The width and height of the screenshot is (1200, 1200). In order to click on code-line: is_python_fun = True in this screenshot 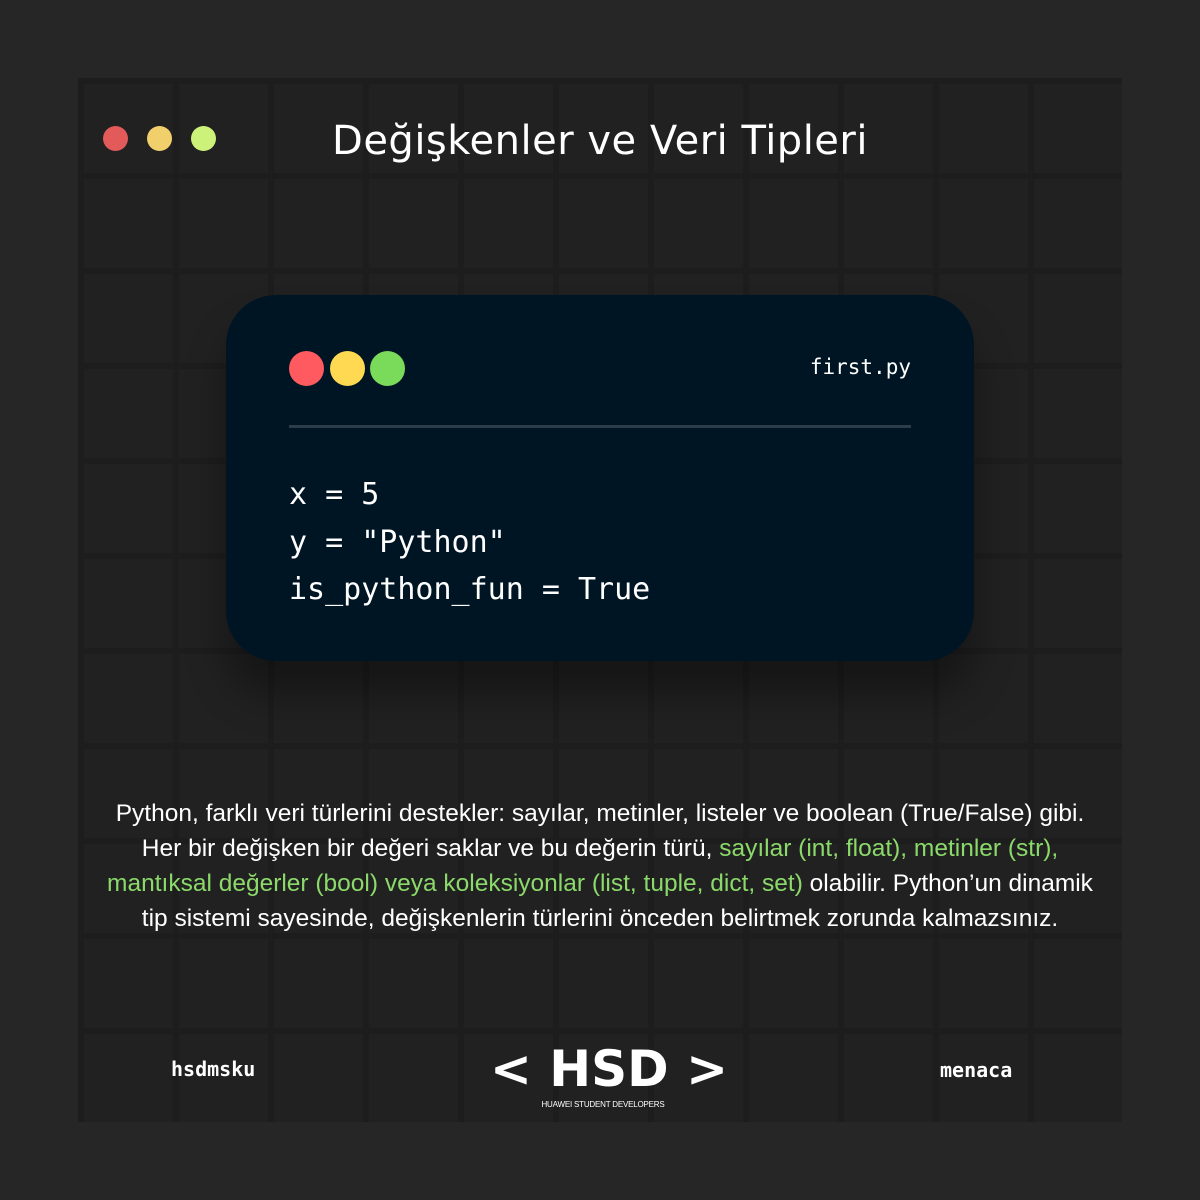, I will do `click(470, 589)`.